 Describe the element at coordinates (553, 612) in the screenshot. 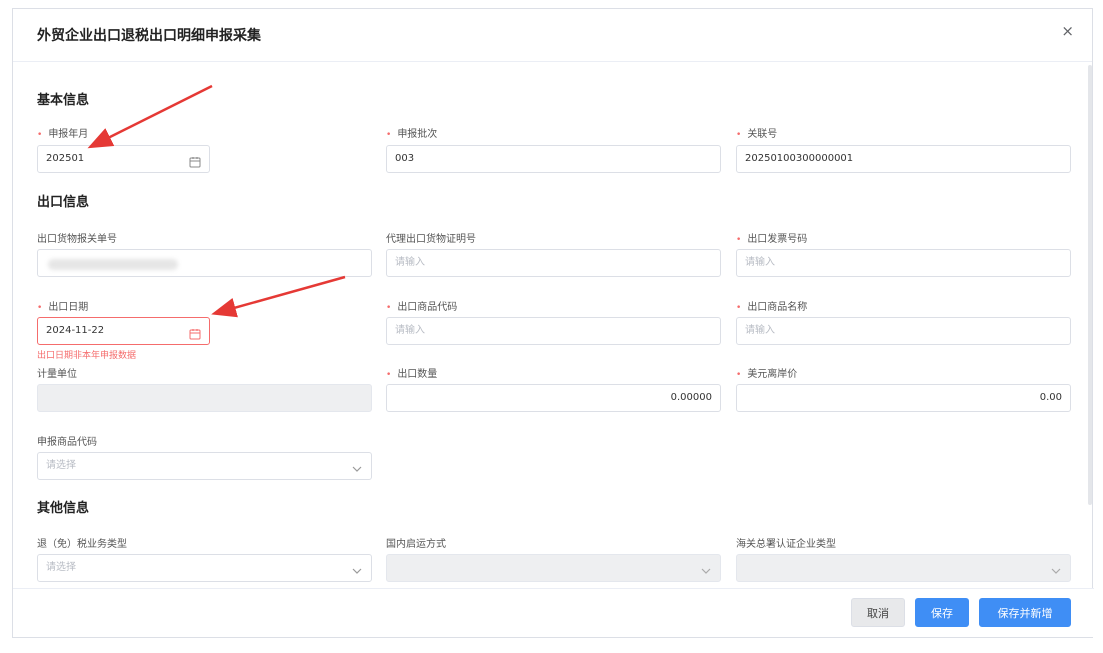

I see `dialog-footer: 取消 保存 保存并新增` at that location.